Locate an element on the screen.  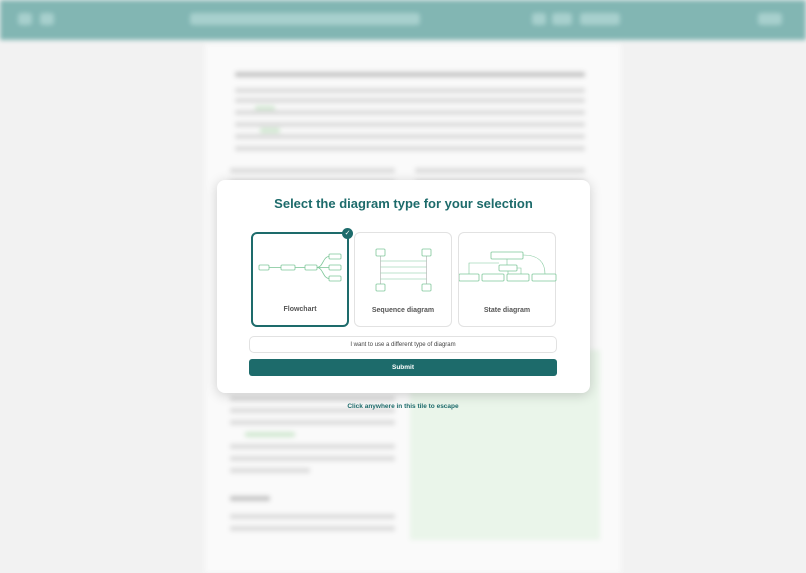
escape-hint: Click anywhere in this tile to escape is located at coordinates (403, 406).